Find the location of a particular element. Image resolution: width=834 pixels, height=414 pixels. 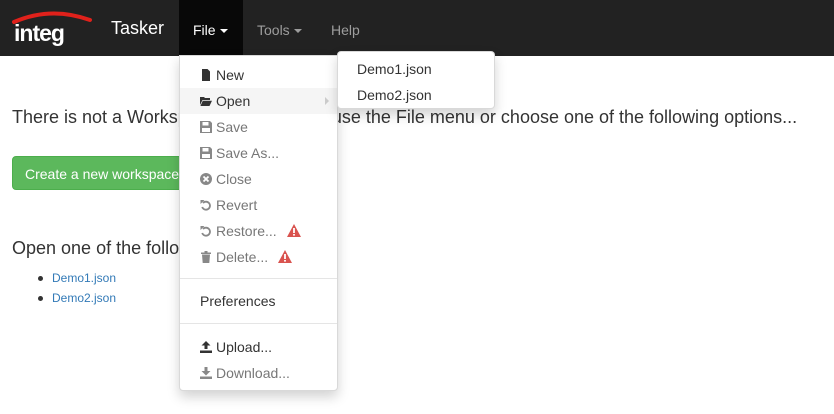

recent-file-link: Demo1.json is located at coordinates (84, 278).